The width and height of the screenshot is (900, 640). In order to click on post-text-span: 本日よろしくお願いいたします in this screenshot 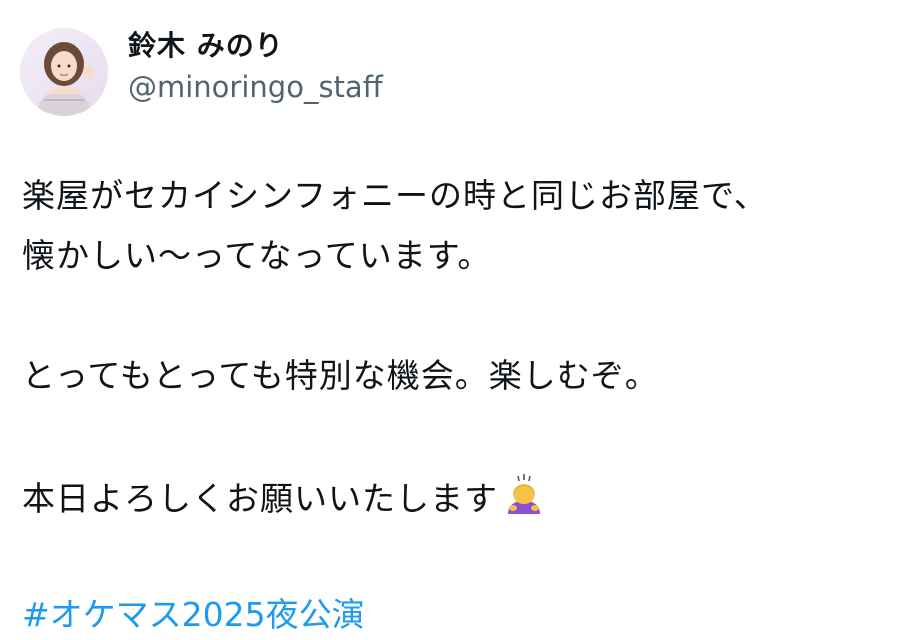, I will do `click(260, 498)`.